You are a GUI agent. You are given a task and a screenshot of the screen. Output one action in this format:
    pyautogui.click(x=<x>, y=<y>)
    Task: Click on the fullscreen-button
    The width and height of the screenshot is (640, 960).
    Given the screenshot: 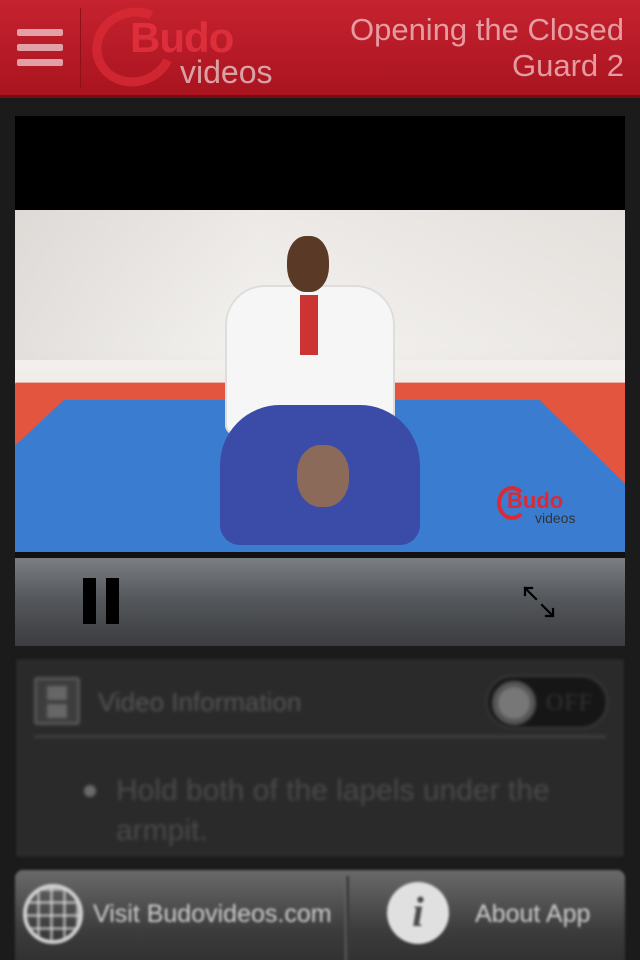 What is the action you would take?
    pyautogui.click(x=539, y=602)
    